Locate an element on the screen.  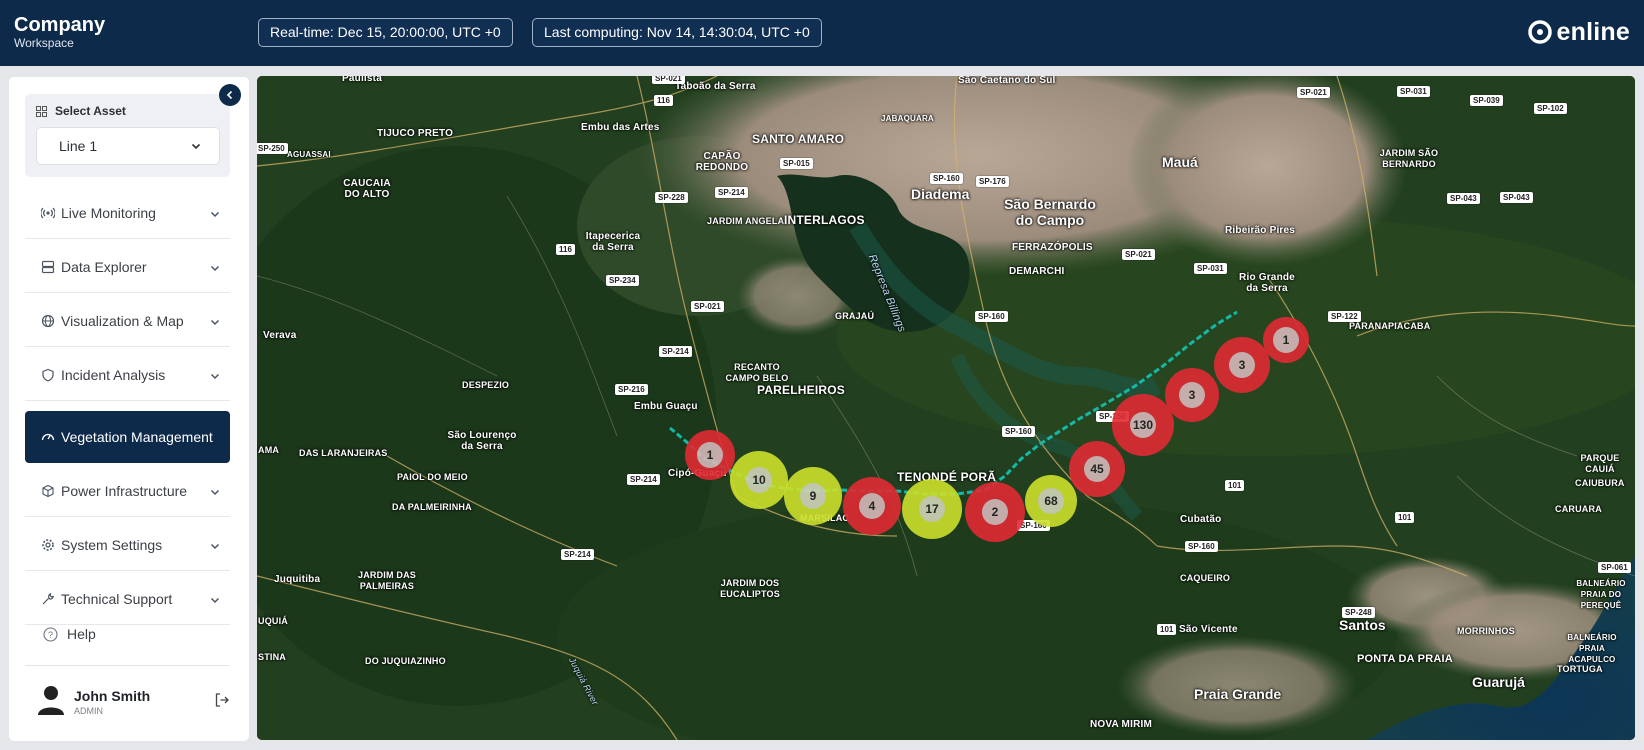
help-link: ? Help is located at coordinates (69, 634).